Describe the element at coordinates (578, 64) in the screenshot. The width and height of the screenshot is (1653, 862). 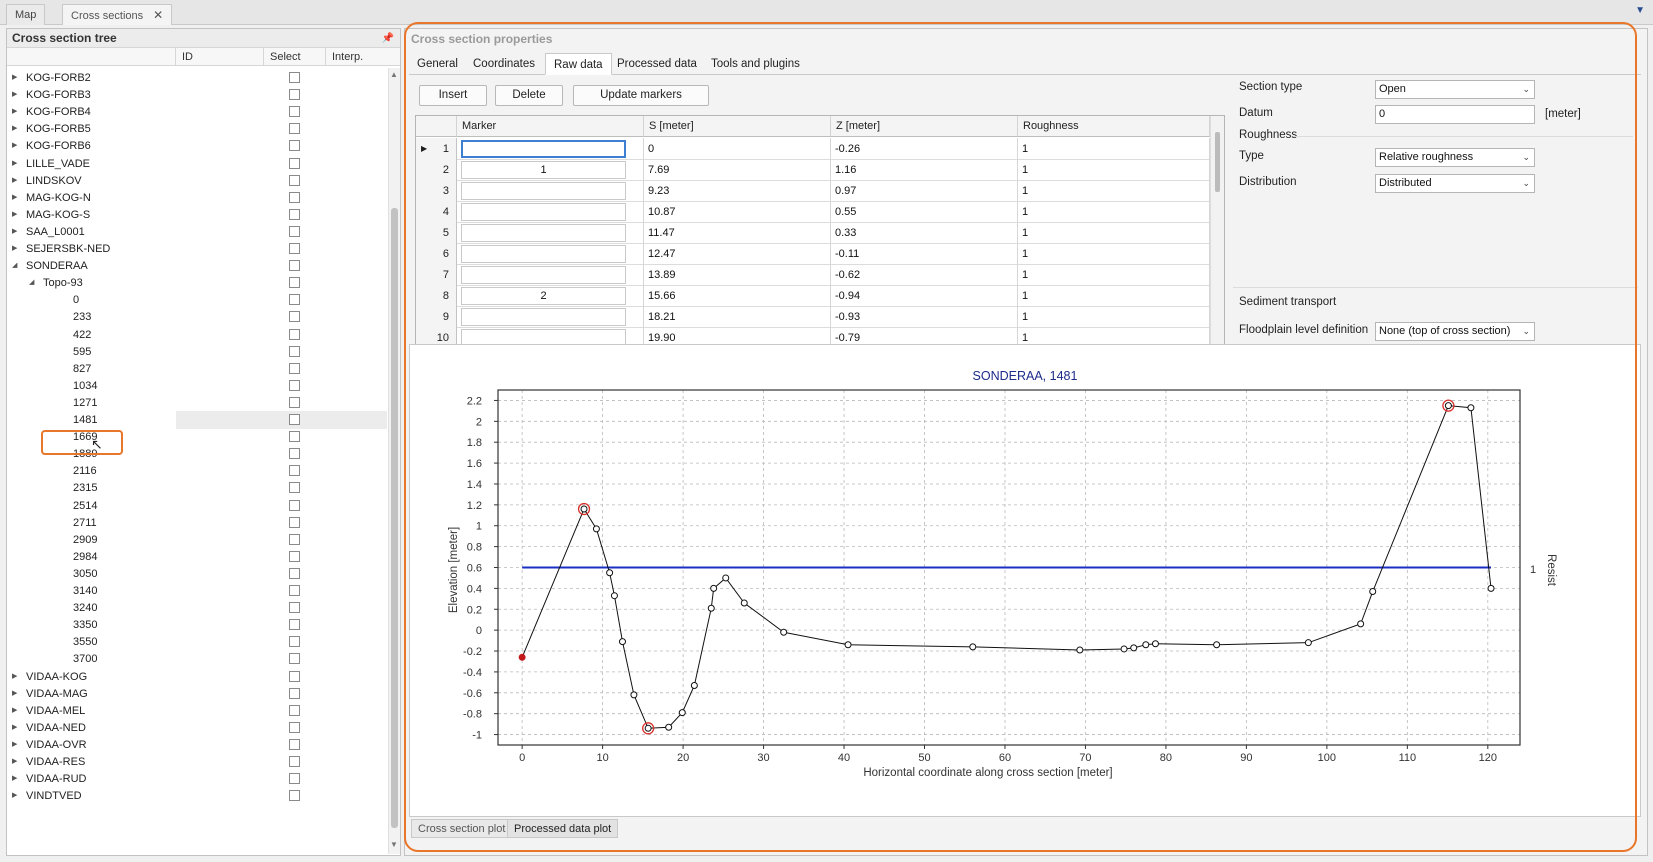
I see `tab-raw-data: Raw data` at that location.